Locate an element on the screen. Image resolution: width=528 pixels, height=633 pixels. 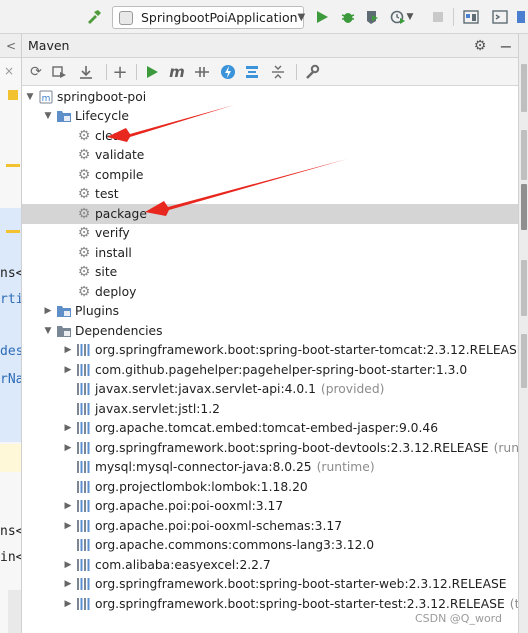
lifecycle-goal-validate: ⚙ validate is located at coordinates (270, 156).